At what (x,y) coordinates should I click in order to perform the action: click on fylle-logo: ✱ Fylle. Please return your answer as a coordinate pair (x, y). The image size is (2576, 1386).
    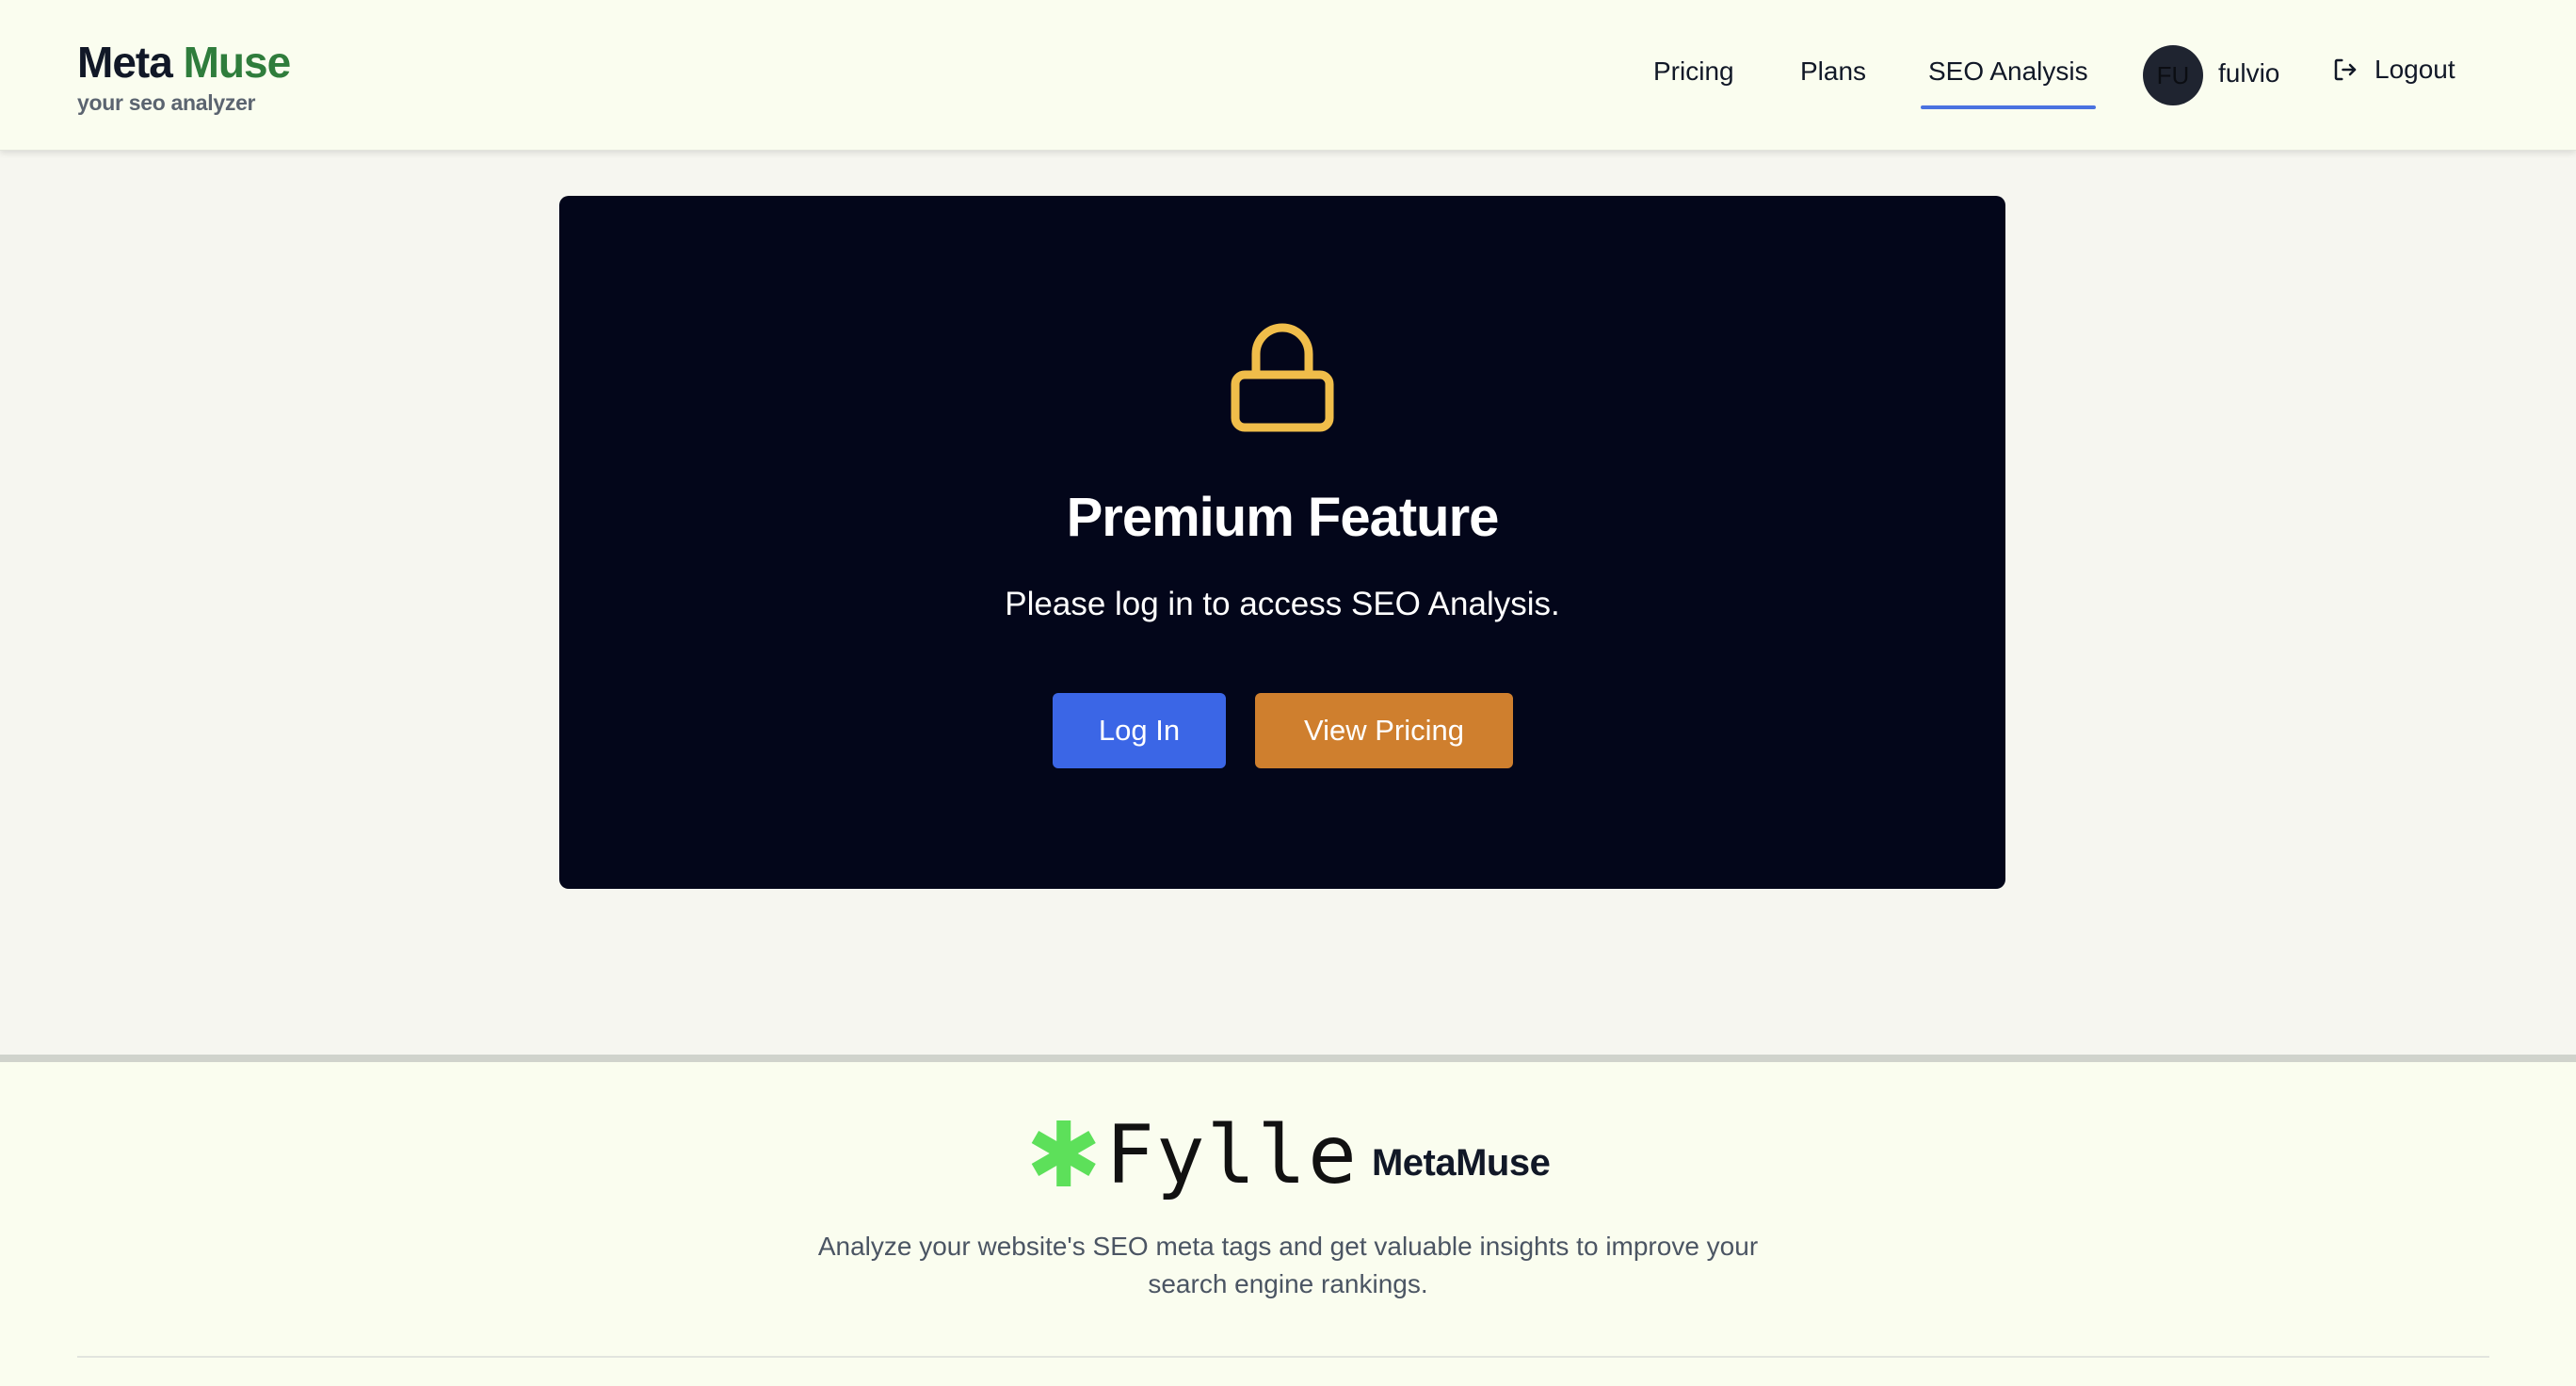
    Looking at the image, I should click on (1192, 1155).